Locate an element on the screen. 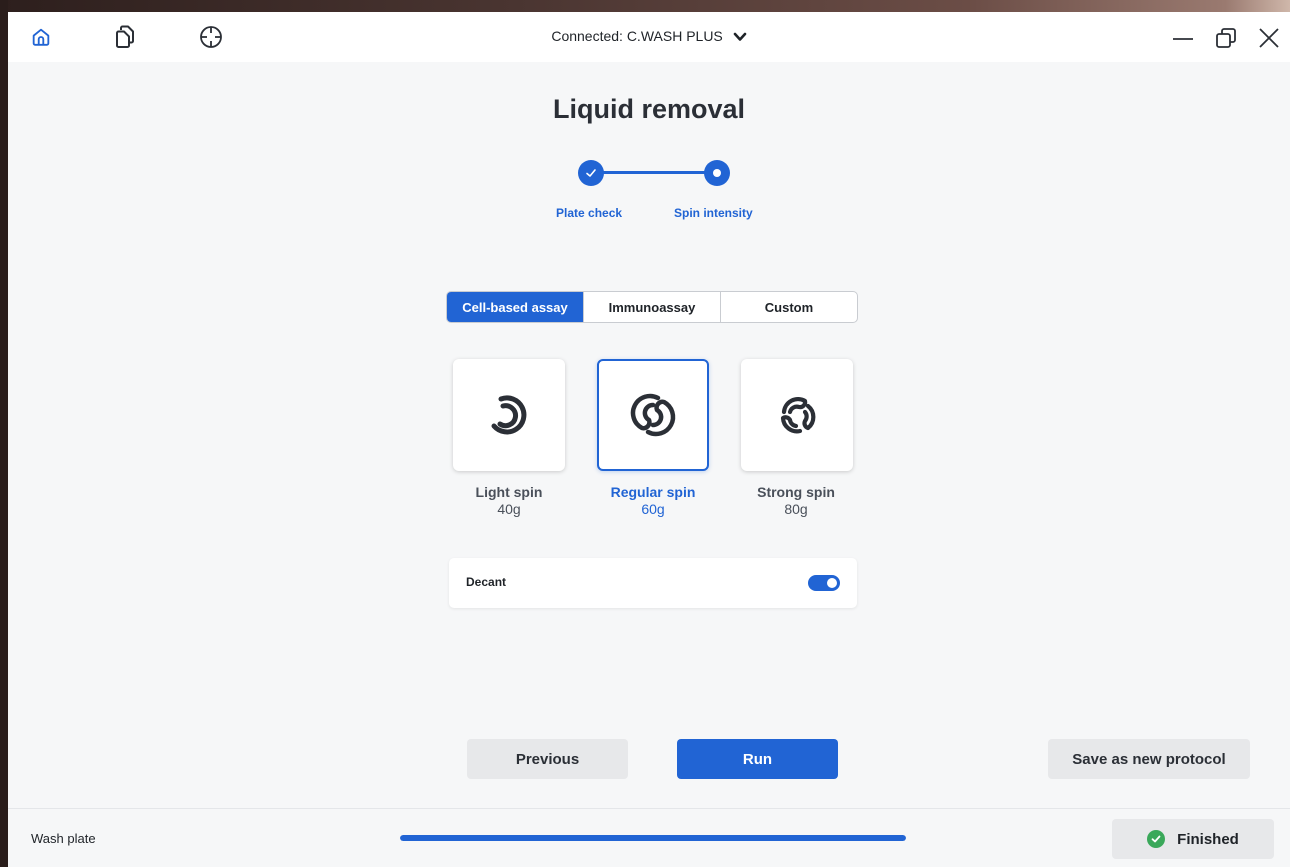 This screenshot has width=1290, height=867. title-bar: Connected: C.WASH PLUS is located at coordinates (649, 37).